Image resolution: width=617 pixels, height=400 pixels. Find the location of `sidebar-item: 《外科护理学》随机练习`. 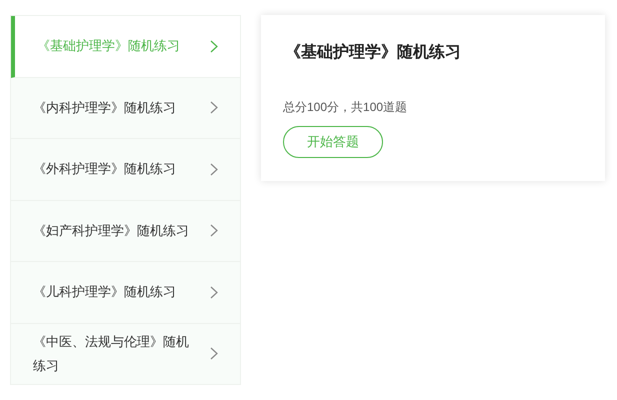

sidebar-item: 《外科护理学》随机练习 is located at coordinates (125, 169).